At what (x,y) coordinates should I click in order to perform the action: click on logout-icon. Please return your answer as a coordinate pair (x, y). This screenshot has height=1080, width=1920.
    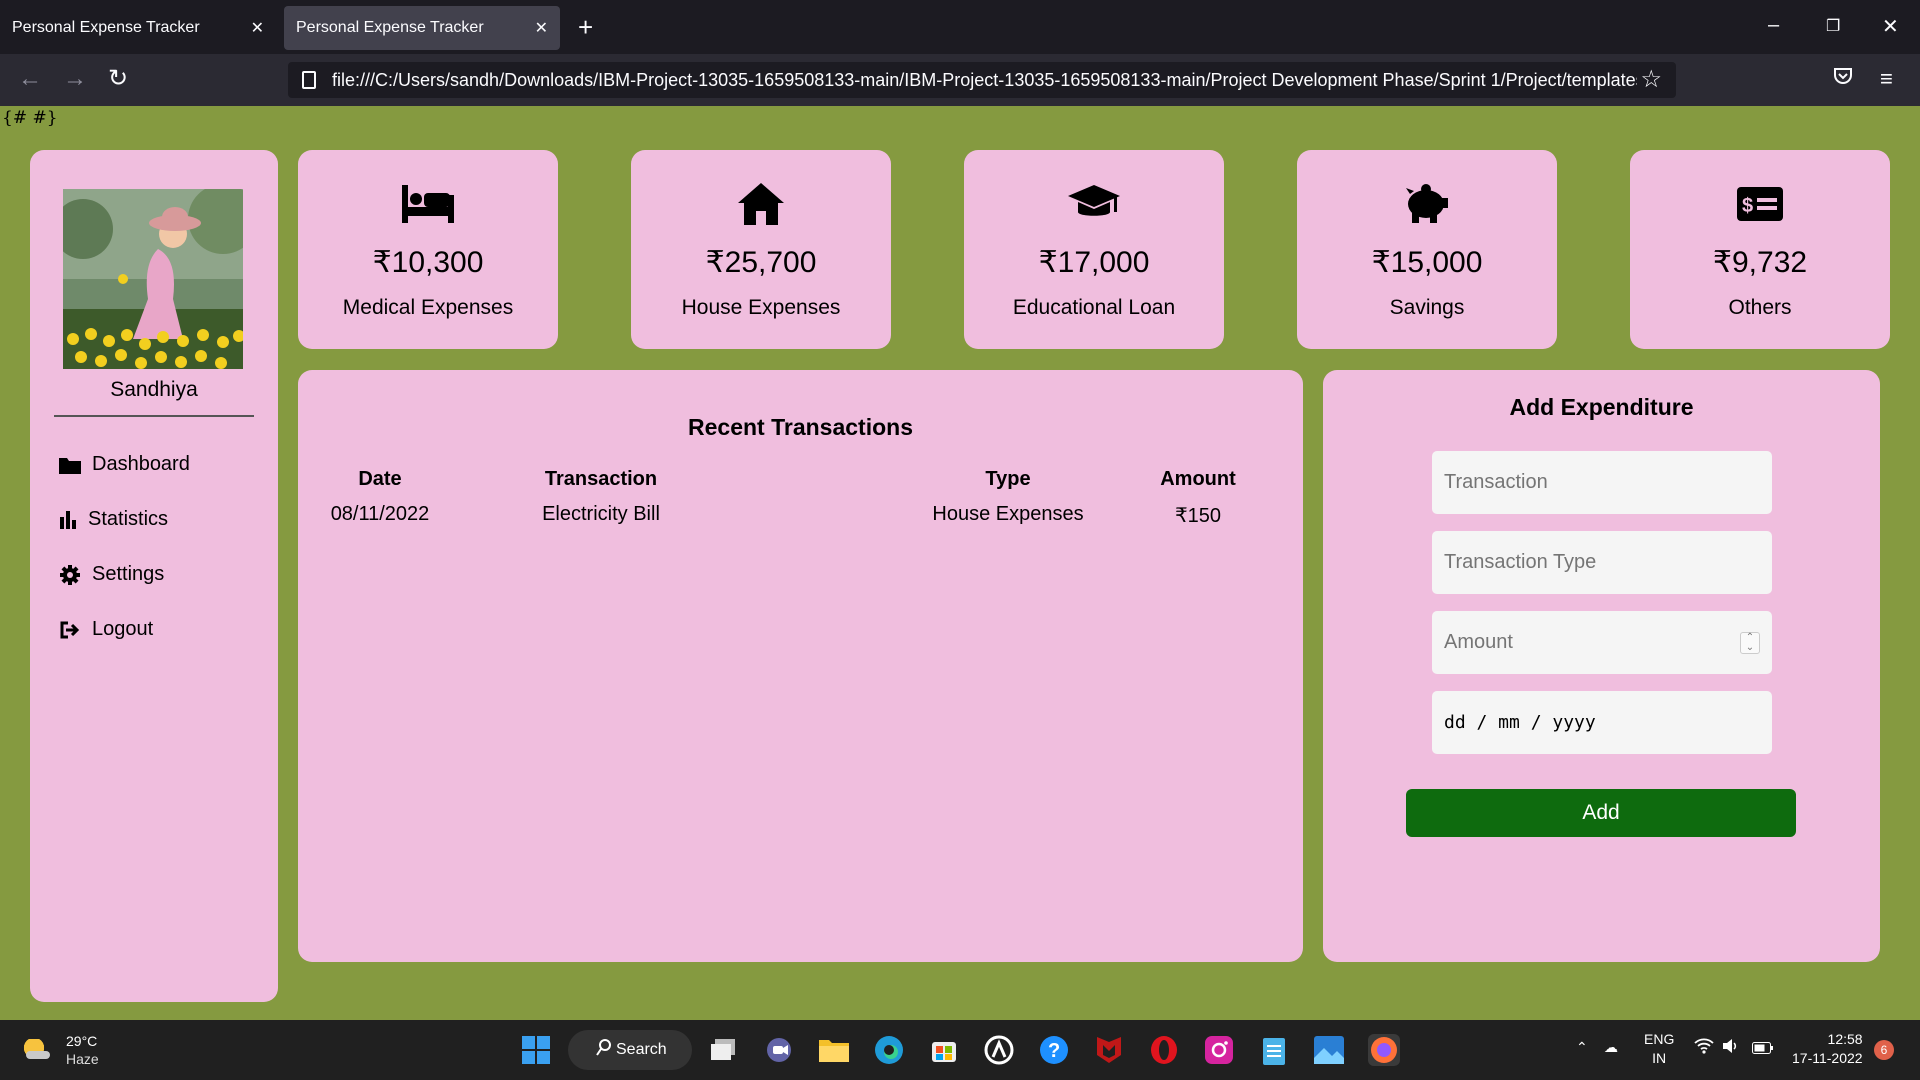
    Looking at the image, I should click on (70, 630).